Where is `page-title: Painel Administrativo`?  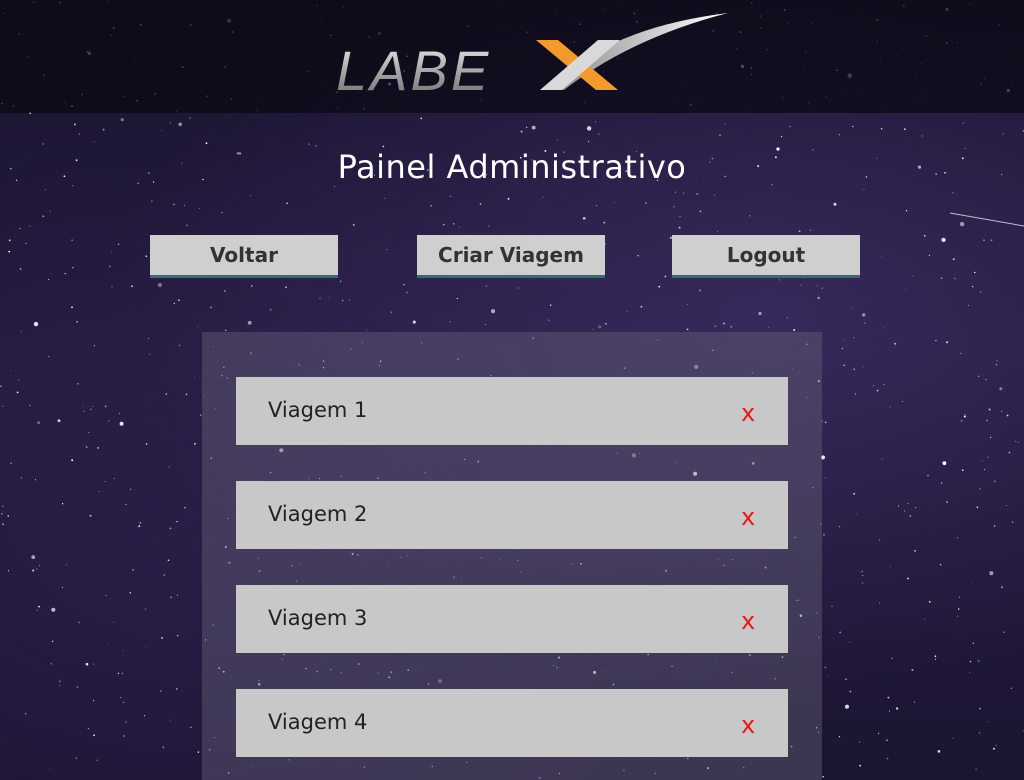 page-title: Painel Administrativo is located at coordinates (512, 167).